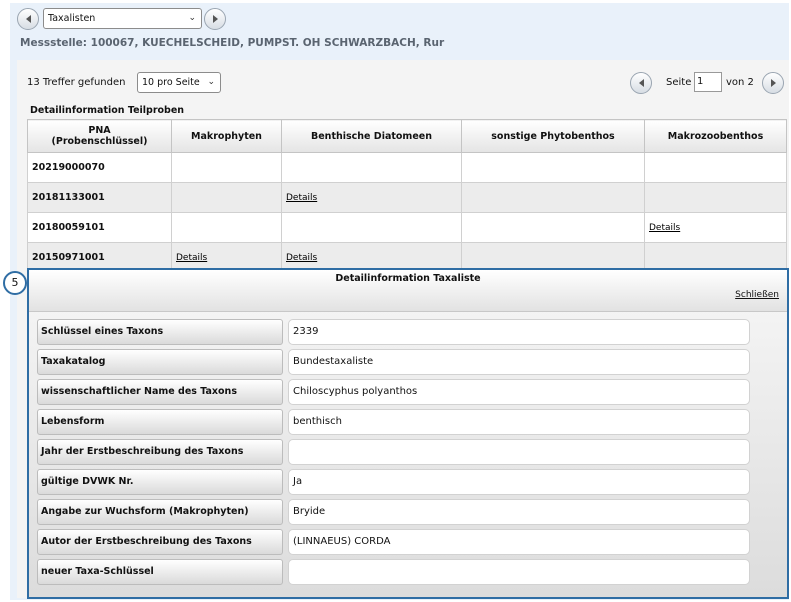 The image size is (791, 602). I want to click on field-value: Bryide, so click(519, 512).